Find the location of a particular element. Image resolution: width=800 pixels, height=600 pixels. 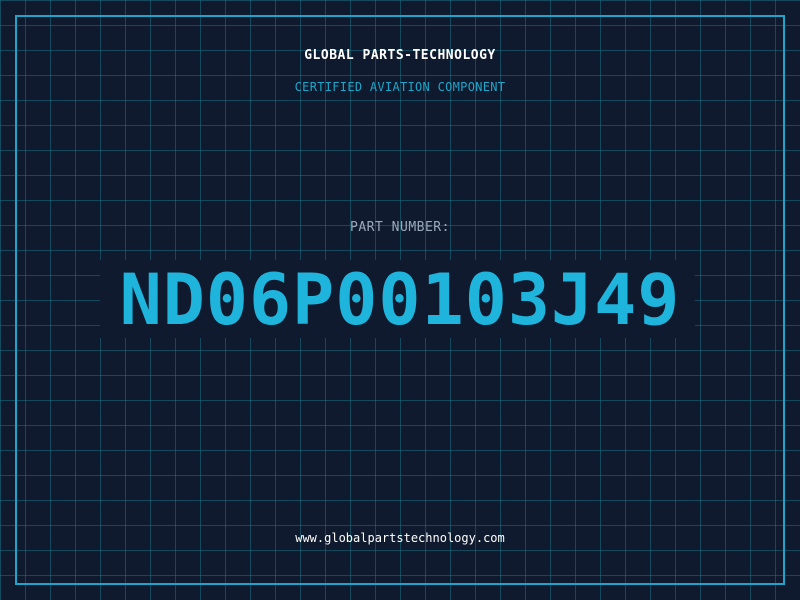

company-name: GLOBAL PARTS-TECHNOLOGY is located at coordinates (400, 55).